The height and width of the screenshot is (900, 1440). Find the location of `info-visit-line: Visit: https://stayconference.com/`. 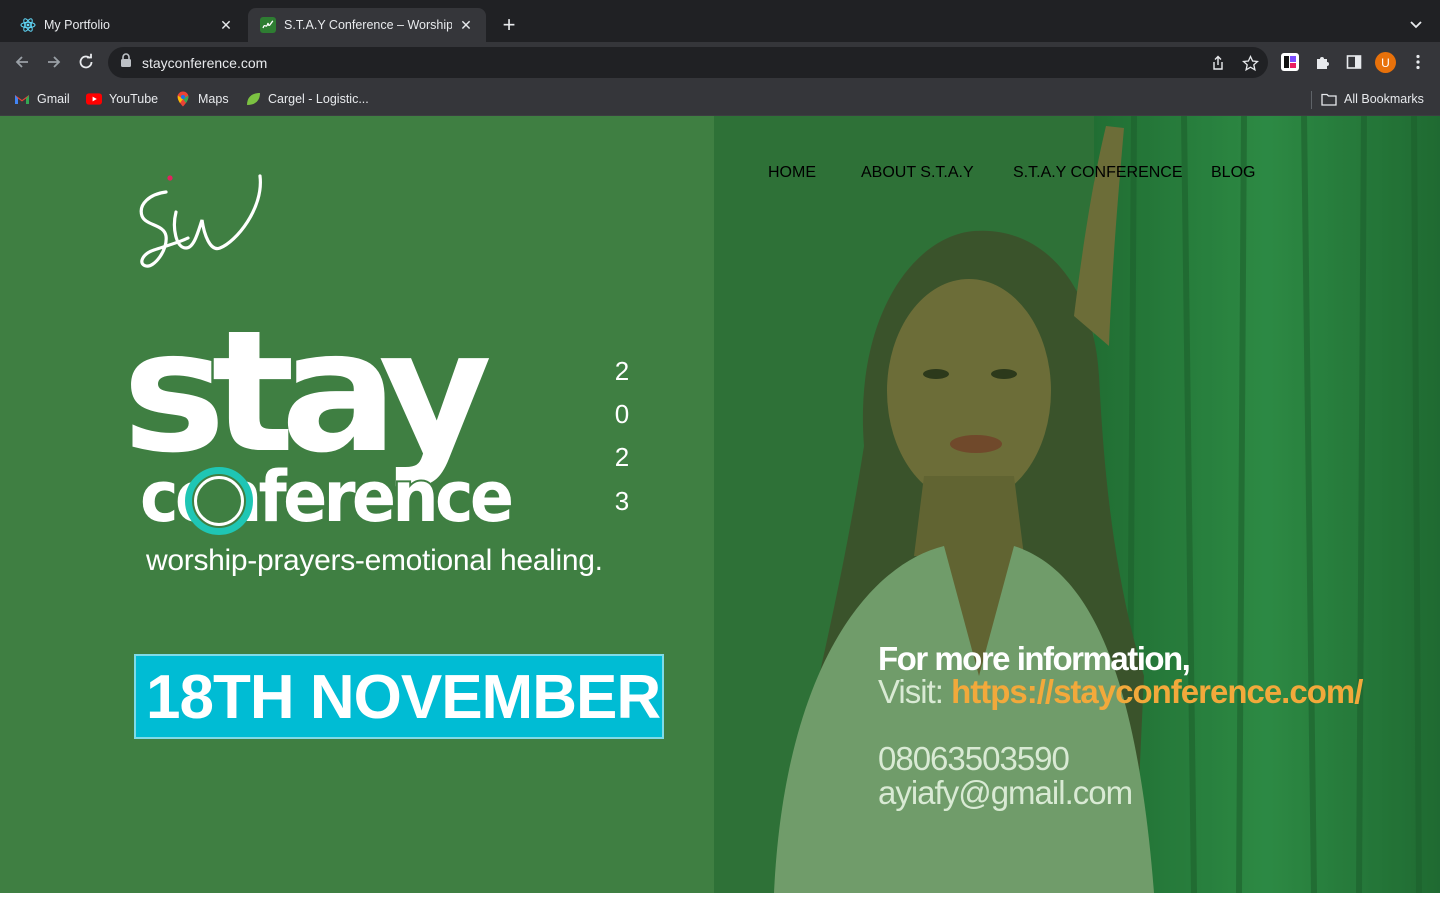

info-visit-line: Visit: https://stayconference.com/ is located at coordinates (1120, 692).